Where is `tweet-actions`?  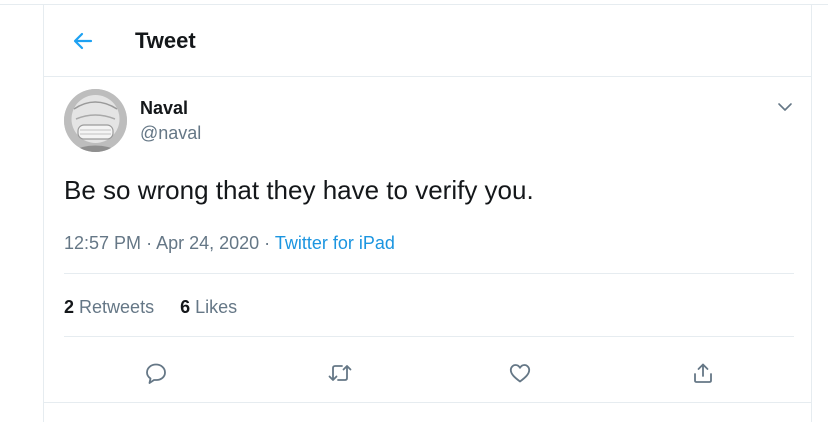
tweet-actions is located at coordinates (427, 373).